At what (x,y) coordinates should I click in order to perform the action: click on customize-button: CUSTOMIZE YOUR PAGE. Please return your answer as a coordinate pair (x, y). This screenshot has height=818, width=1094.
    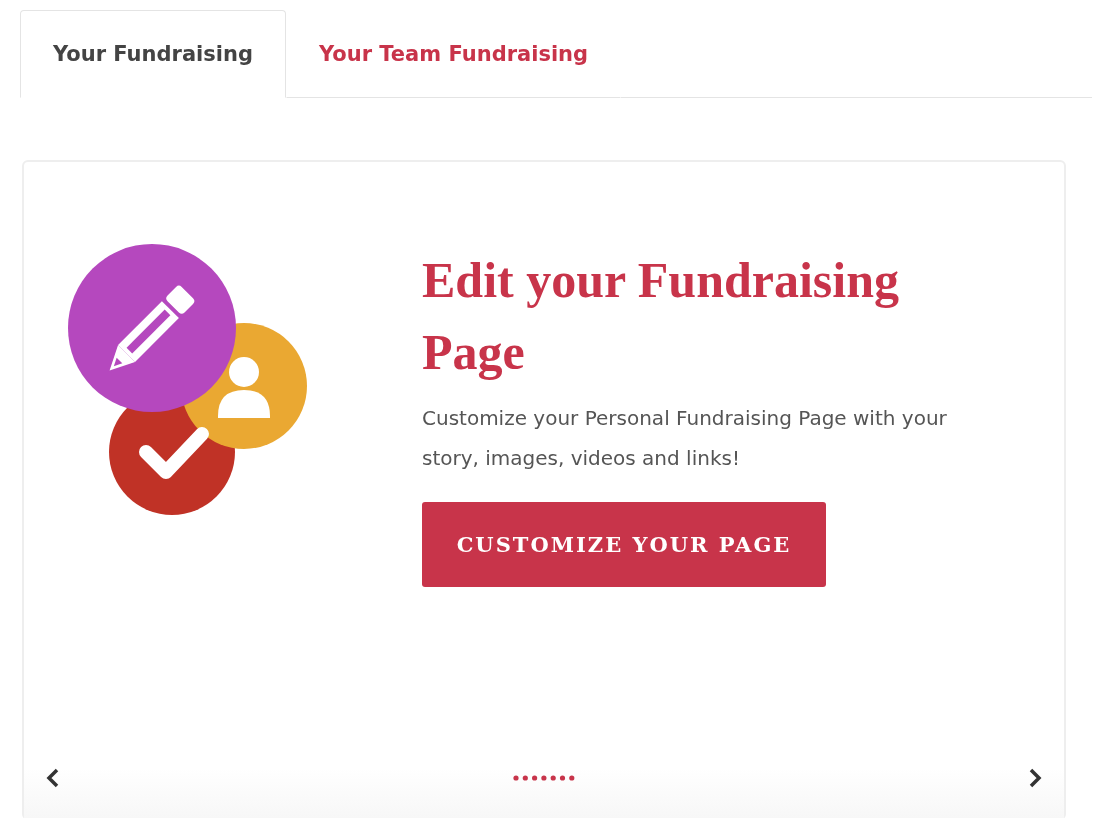
    Looking at the image, I should click on (624, 544).